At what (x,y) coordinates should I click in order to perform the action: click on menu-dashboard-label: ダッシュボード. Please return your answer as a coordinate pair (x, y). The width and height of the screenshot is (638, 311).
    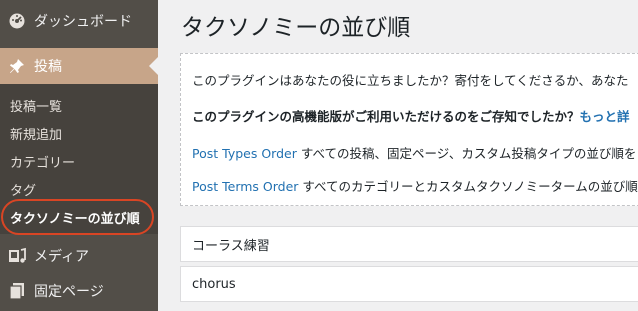
    Looking at the image, I should click on (83, 22).